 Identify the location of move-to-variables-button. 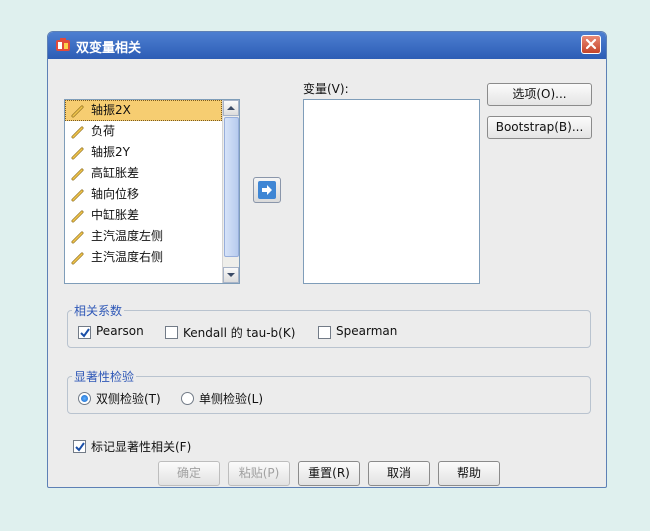
(267, 190).